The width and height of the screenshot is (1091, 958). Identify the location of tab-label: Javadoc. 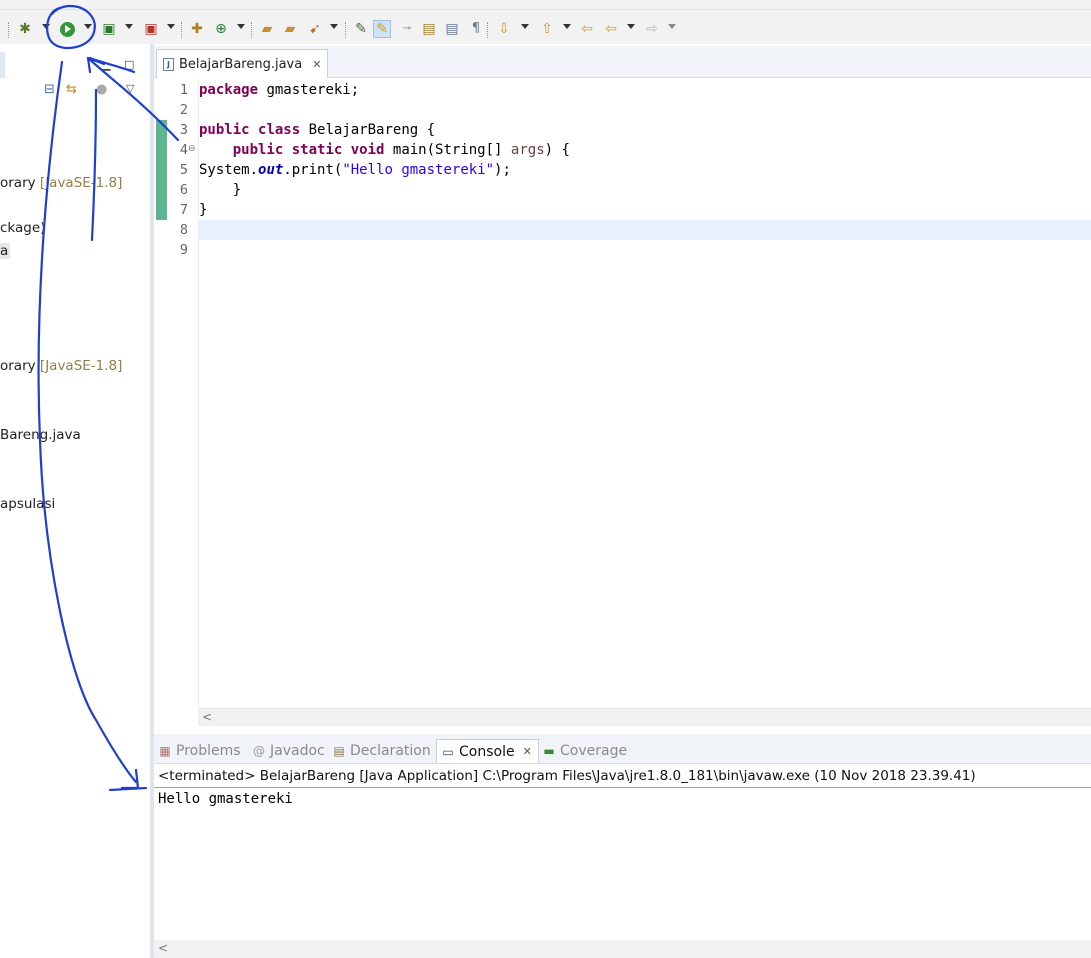
(297, 751).